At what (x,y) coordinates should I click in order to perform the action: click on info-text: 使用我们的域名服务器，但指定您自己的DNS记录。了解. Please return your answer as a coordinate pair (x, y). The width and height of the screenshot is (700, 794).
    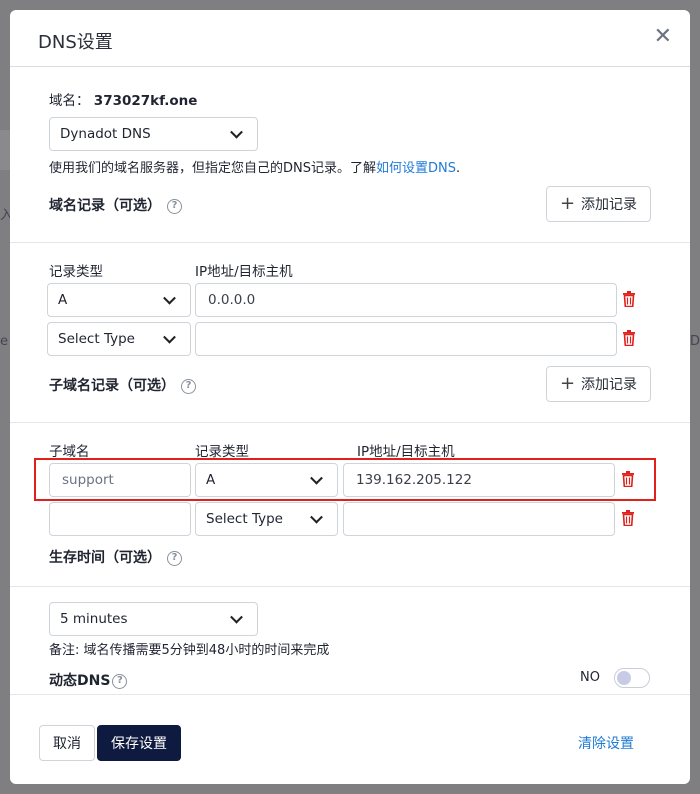
    Looking at the image, I should click on (212, 168).